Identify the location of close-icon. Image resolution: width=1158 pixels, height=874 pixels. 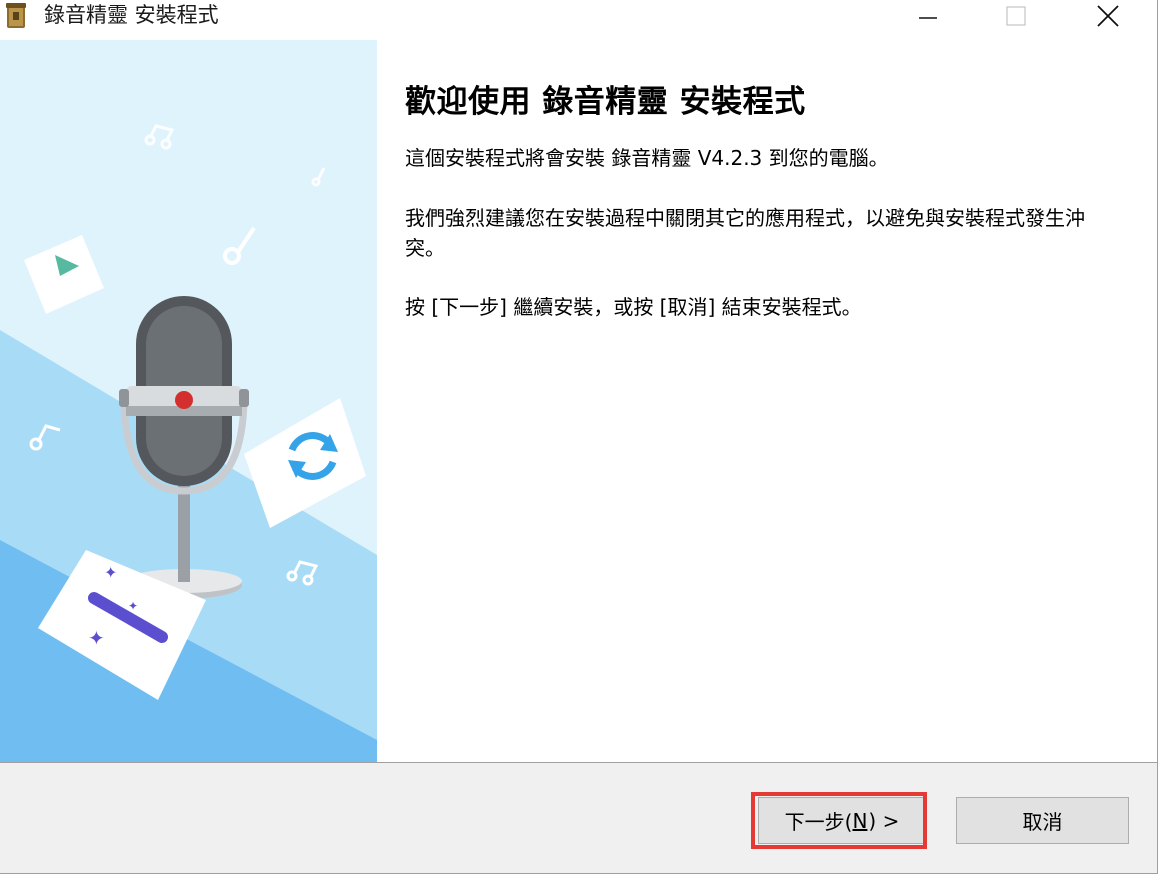
(1108, 16).